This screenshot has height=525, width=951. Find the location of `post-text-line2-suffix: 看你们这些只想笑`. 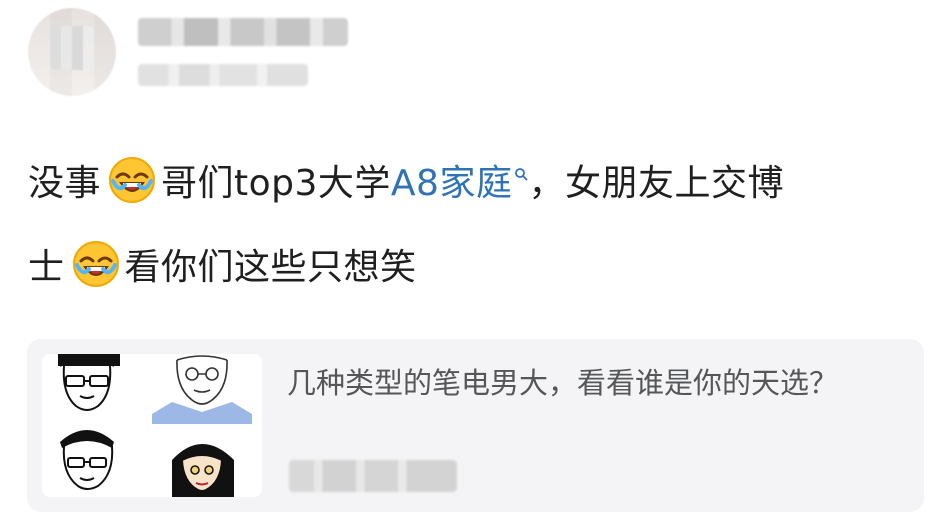

post-text-line2-suffix: 看你们这些只想笑 is located at coordinates (270, 267).